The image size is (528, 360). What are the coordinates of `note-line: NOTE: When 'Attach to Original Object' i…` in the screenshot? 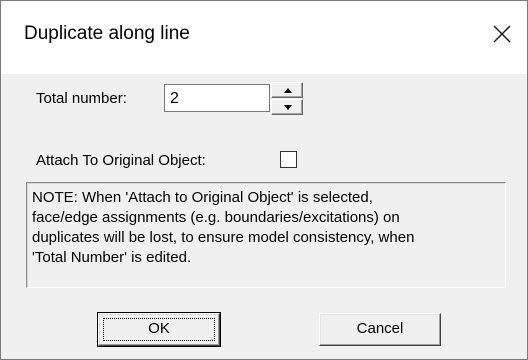 It's located at (202, 197).